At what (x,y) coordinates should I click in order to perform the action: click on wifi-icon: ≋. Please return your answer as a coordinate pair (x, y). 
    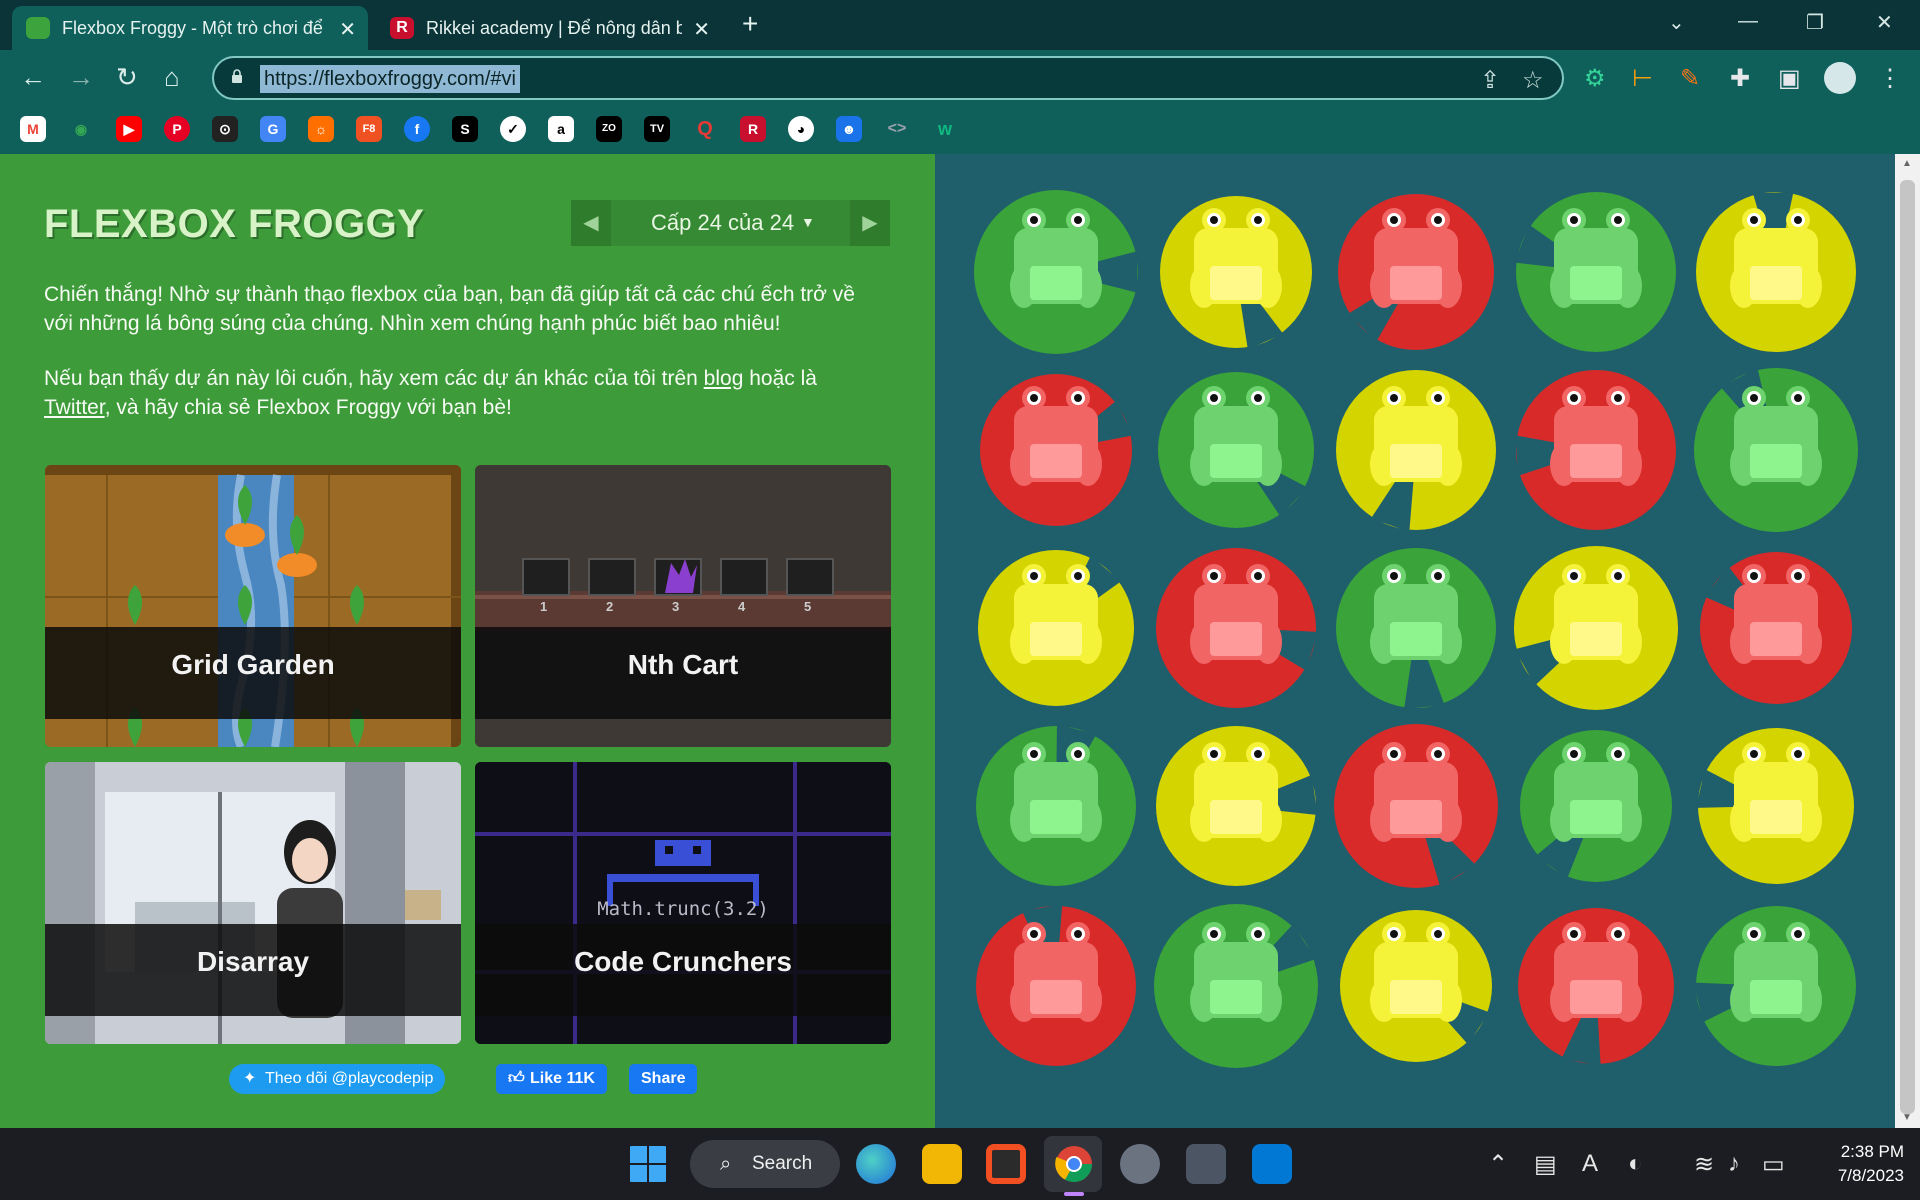
    Looking at the image, I should click on (1704, 1164).